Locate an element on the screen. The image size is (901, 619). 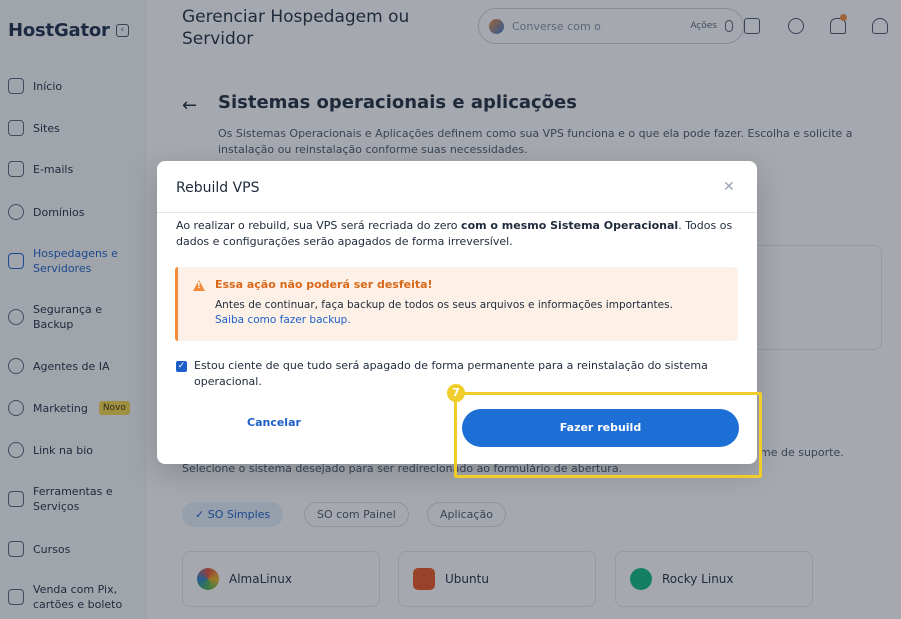
modal-divider is located at coordinates (457, 212).